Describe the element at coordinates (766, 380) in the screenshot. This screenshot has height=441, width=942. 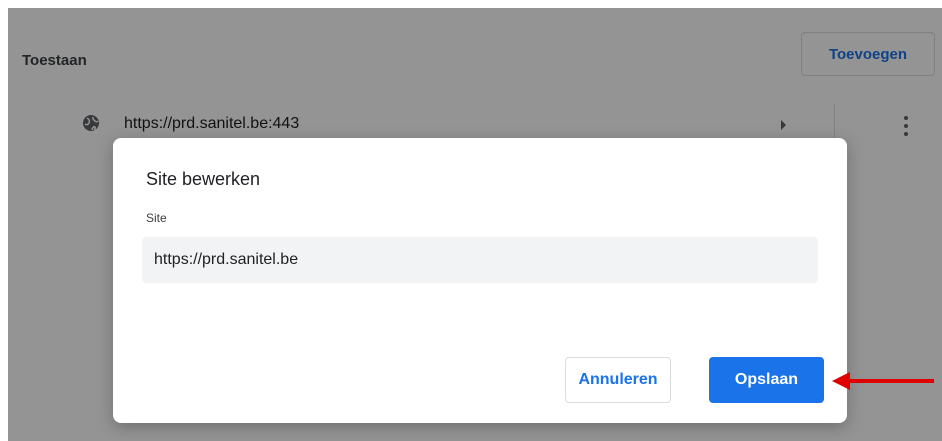
I see `save-button: Opslaan` at that location.